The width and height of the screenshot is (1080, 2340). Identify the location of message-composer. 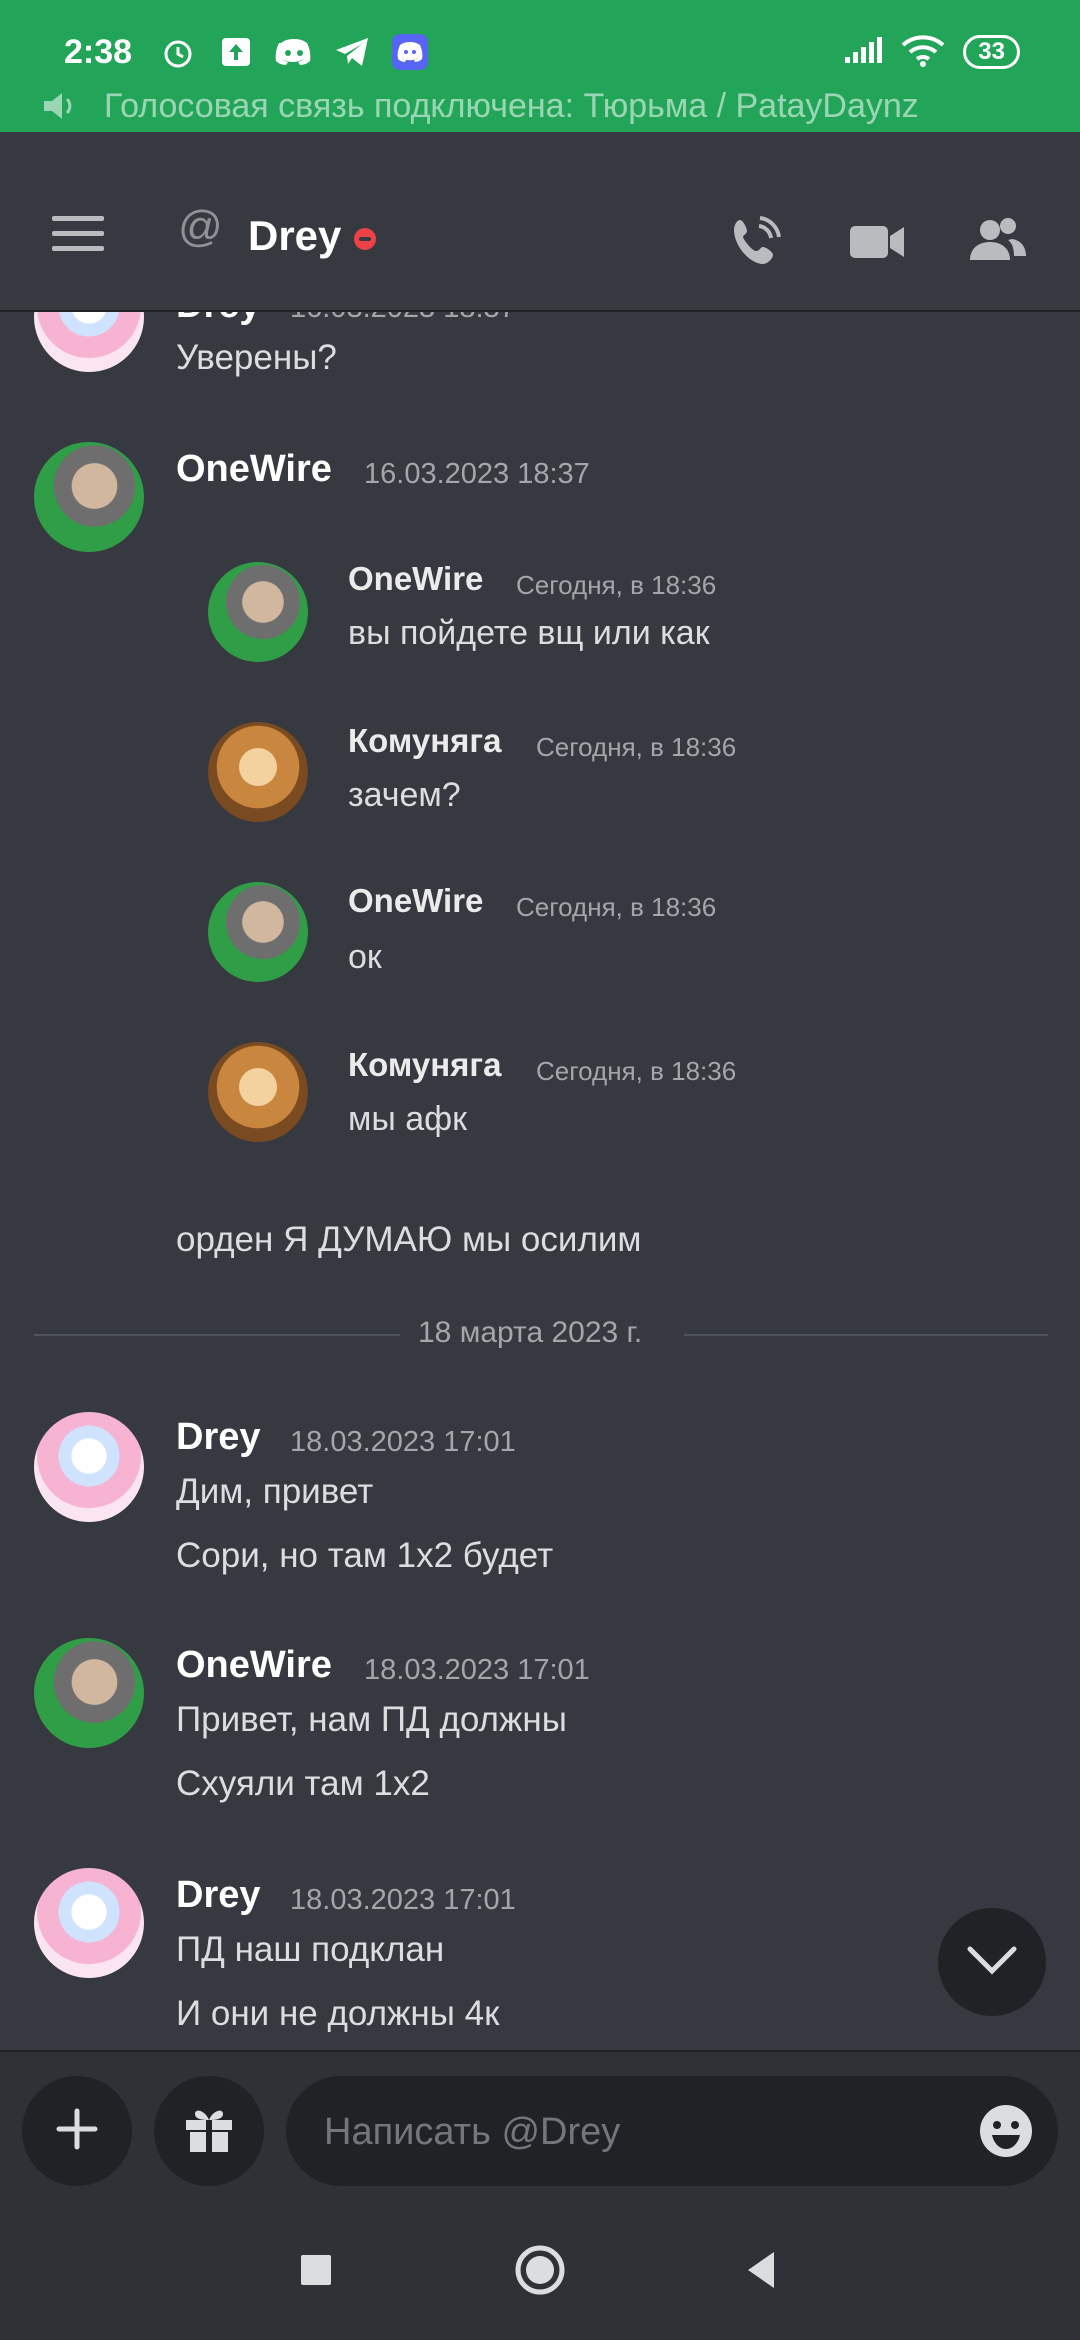
(540, 2126).